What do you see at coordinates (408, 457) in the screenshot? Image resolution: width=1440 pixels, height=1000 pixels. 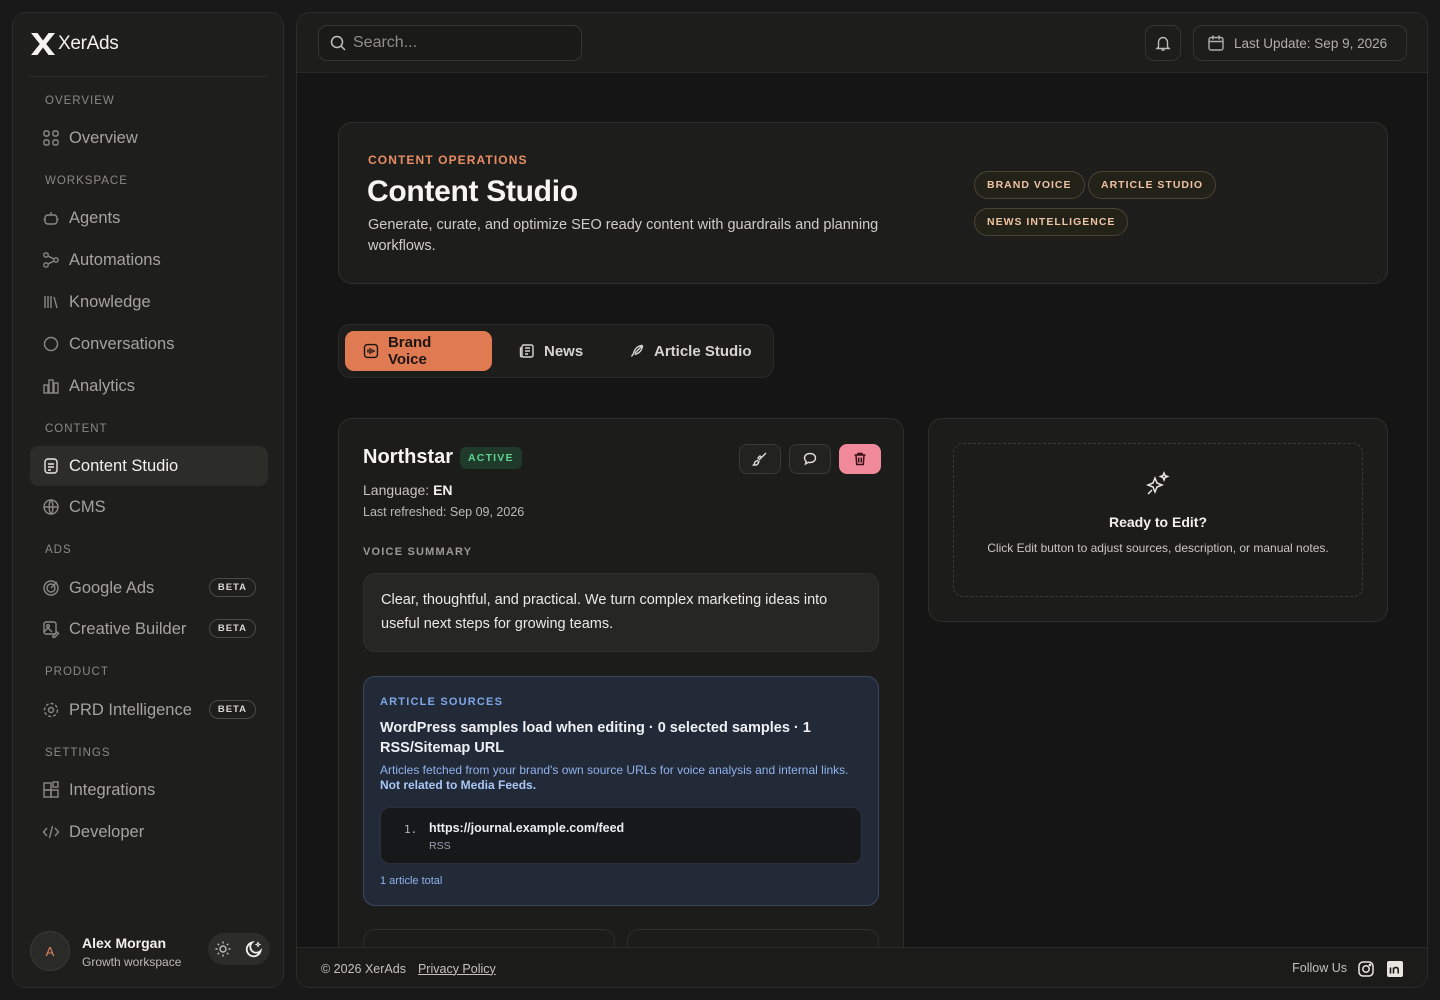 I see `voice-name: Northstar` at bounding box center [408, 457].